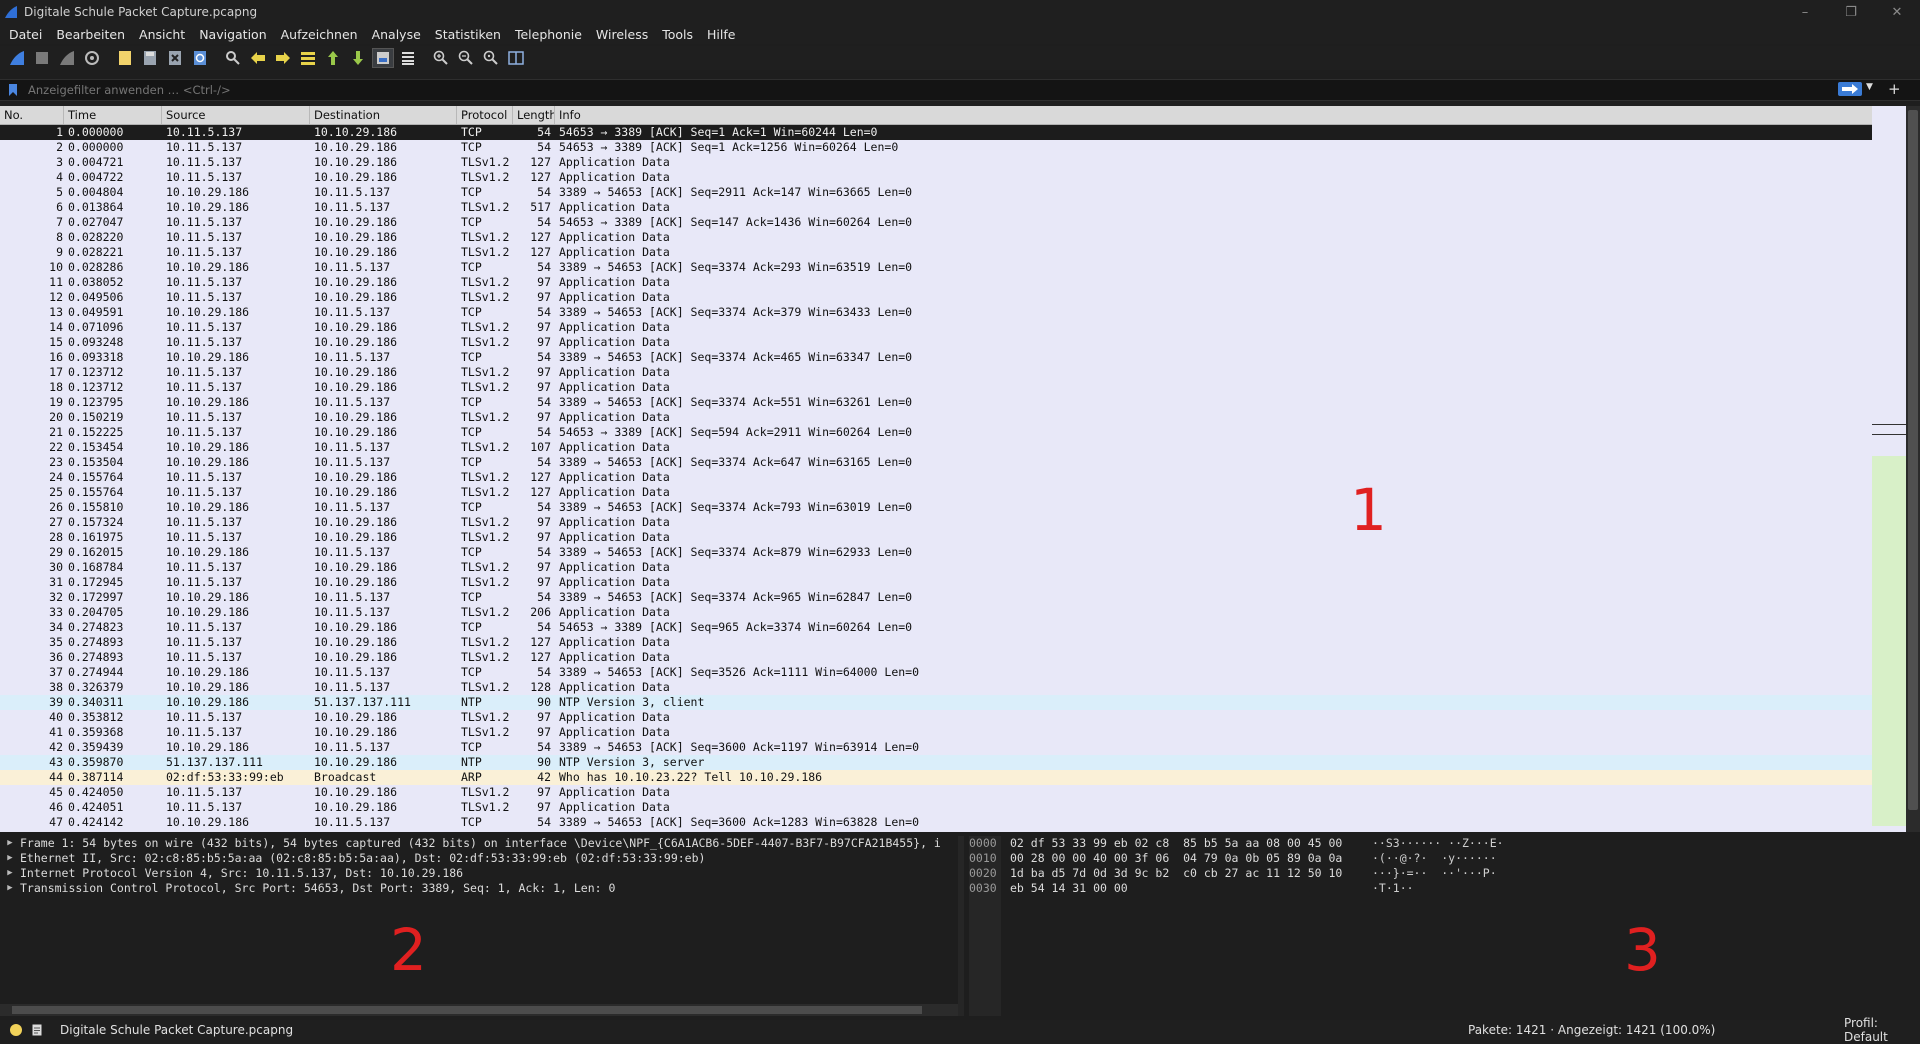 The height and width of the screenshot is (1044, 1920). What do you see at coordinates (92, 58) in the screenshot?
I see `options-gear-icon` at bounding box center [92, 58].